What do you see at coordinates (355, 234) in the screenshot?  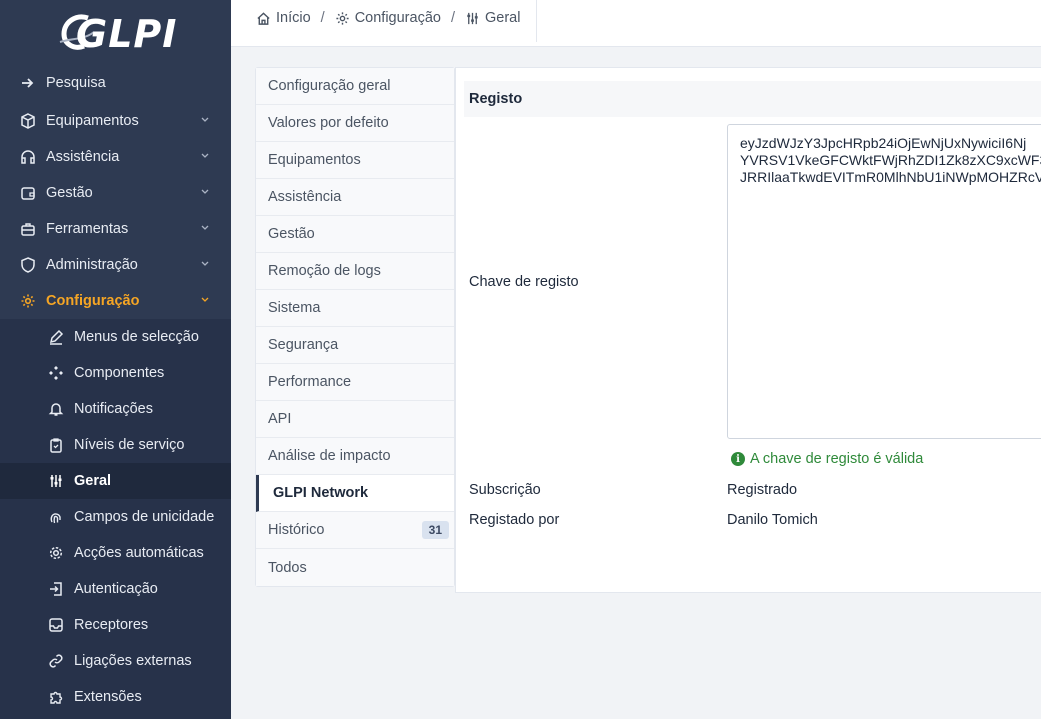 I see `tab-gestao: Gestão` at bounding box center [355, 234].